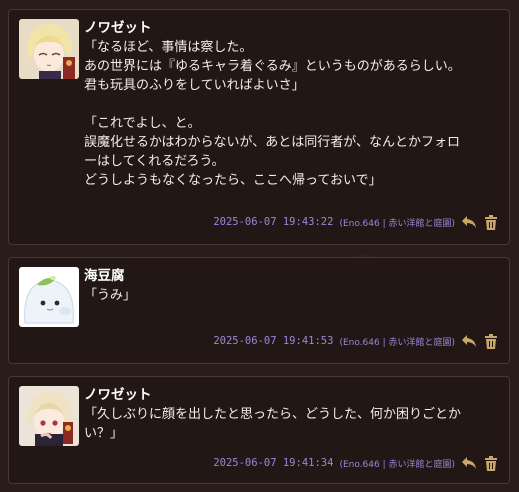 Image resolution: width=519 pixels, height=492 pixels. I want to click on message-timestamp: 2025-06-07 19:41:53, so click(273, 341).